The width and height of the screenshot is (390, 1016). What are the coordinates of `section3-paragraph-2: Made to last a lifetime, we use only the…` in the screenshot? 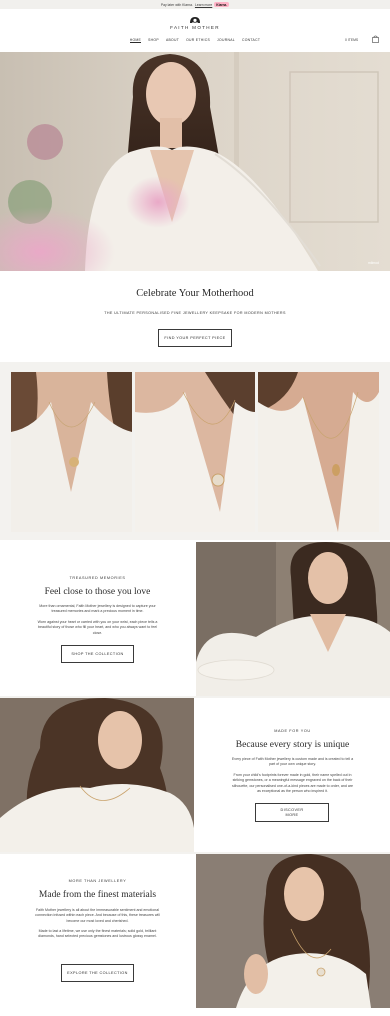 It's located at (97, 934).